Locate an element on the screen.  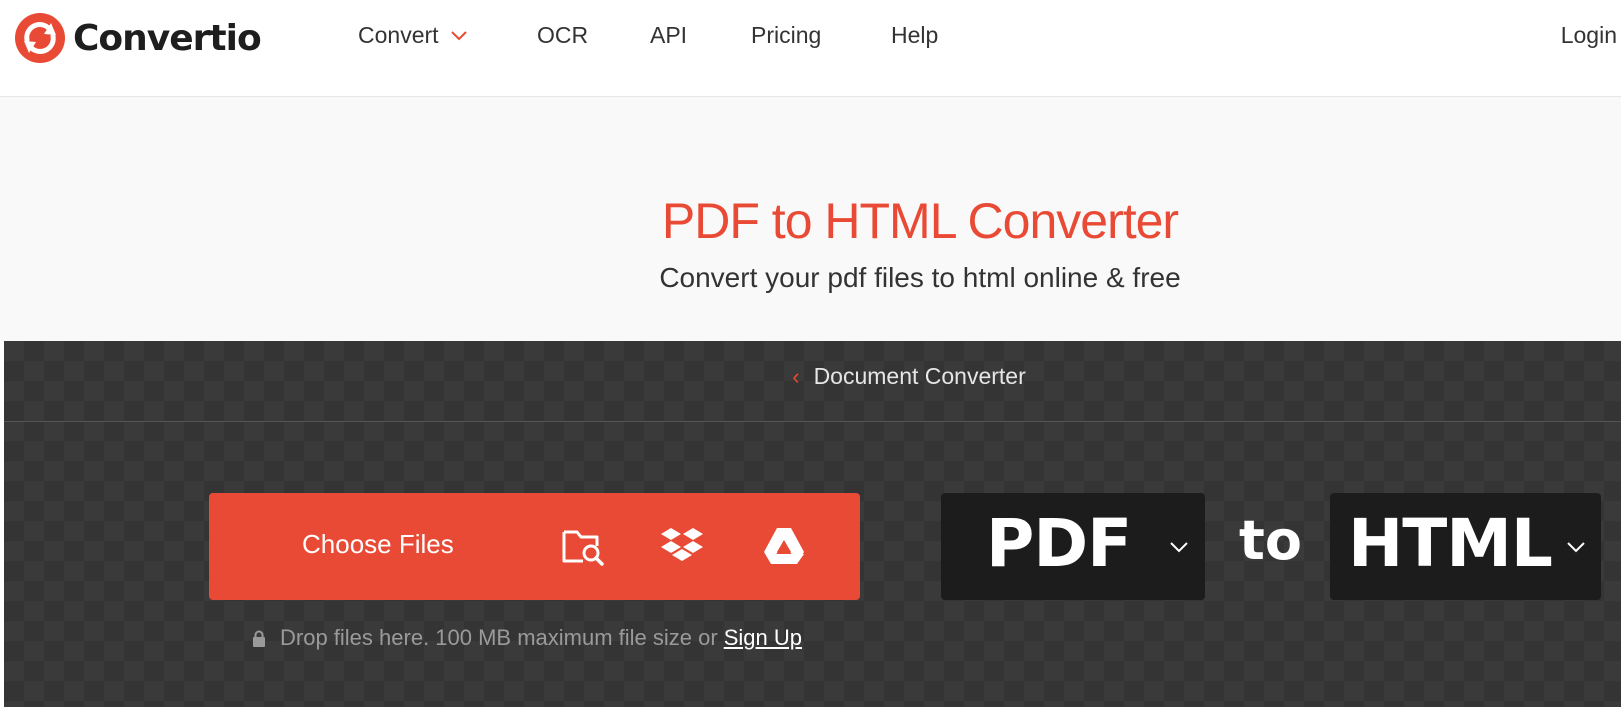
choose-files-button: Choose Files is located at coordinates (534, 546).